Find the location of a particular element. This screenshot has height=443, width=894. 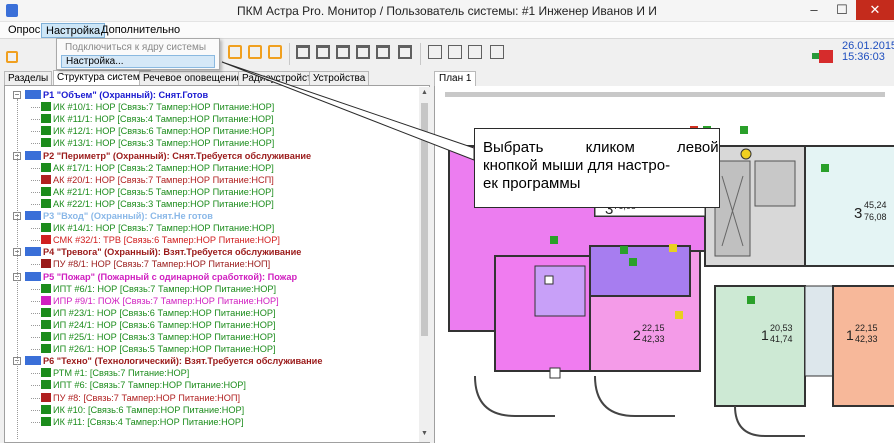

tab-system-structure: Структура системы is located at coordinates (102, 78).